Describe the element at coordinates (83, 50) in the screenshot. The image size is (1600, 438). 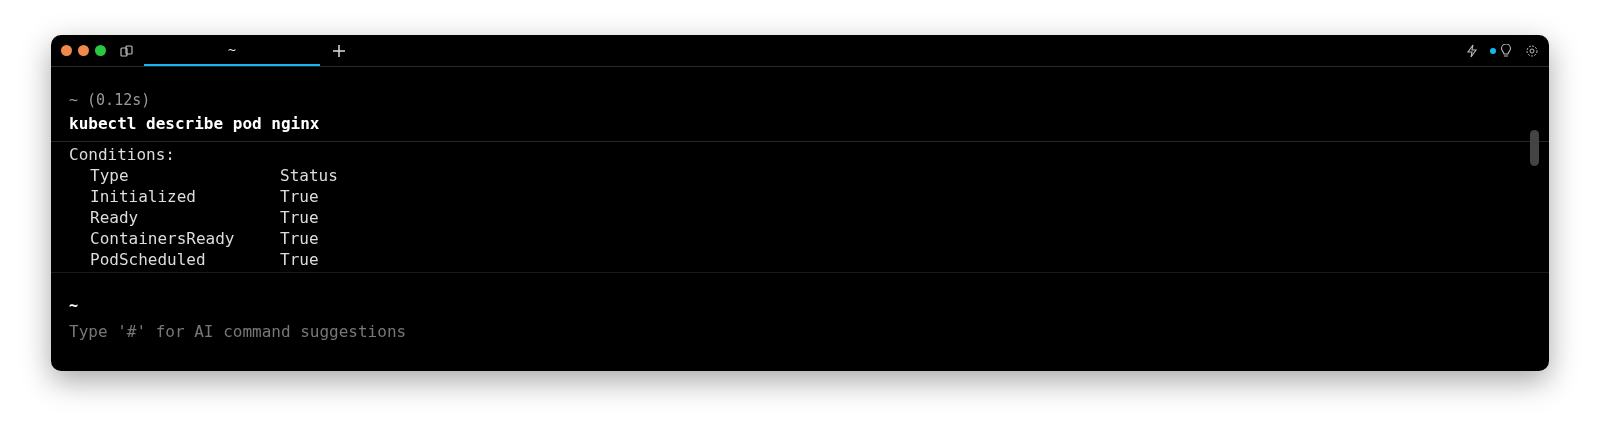
I see `minimize-button` at that location.